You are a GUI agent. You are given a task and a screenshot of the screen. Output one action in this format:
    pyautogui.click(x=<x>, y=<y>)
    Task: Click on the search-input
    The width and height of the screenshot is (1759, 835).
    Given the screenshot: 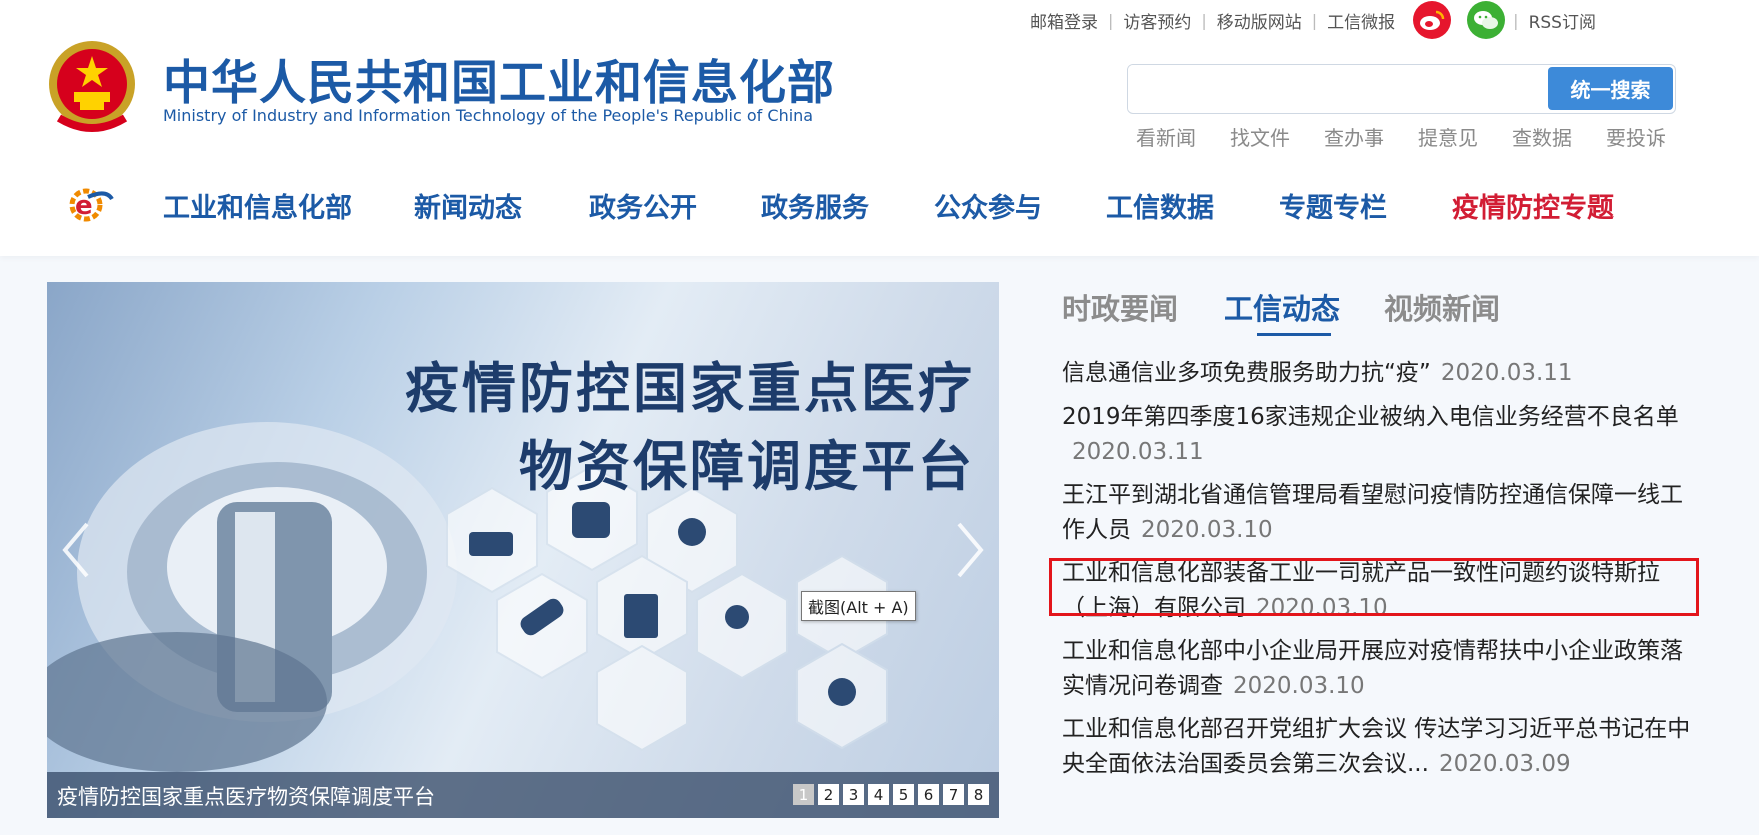 What is the action you would take?
    pyautogui.click(x=1333, y=88)
    